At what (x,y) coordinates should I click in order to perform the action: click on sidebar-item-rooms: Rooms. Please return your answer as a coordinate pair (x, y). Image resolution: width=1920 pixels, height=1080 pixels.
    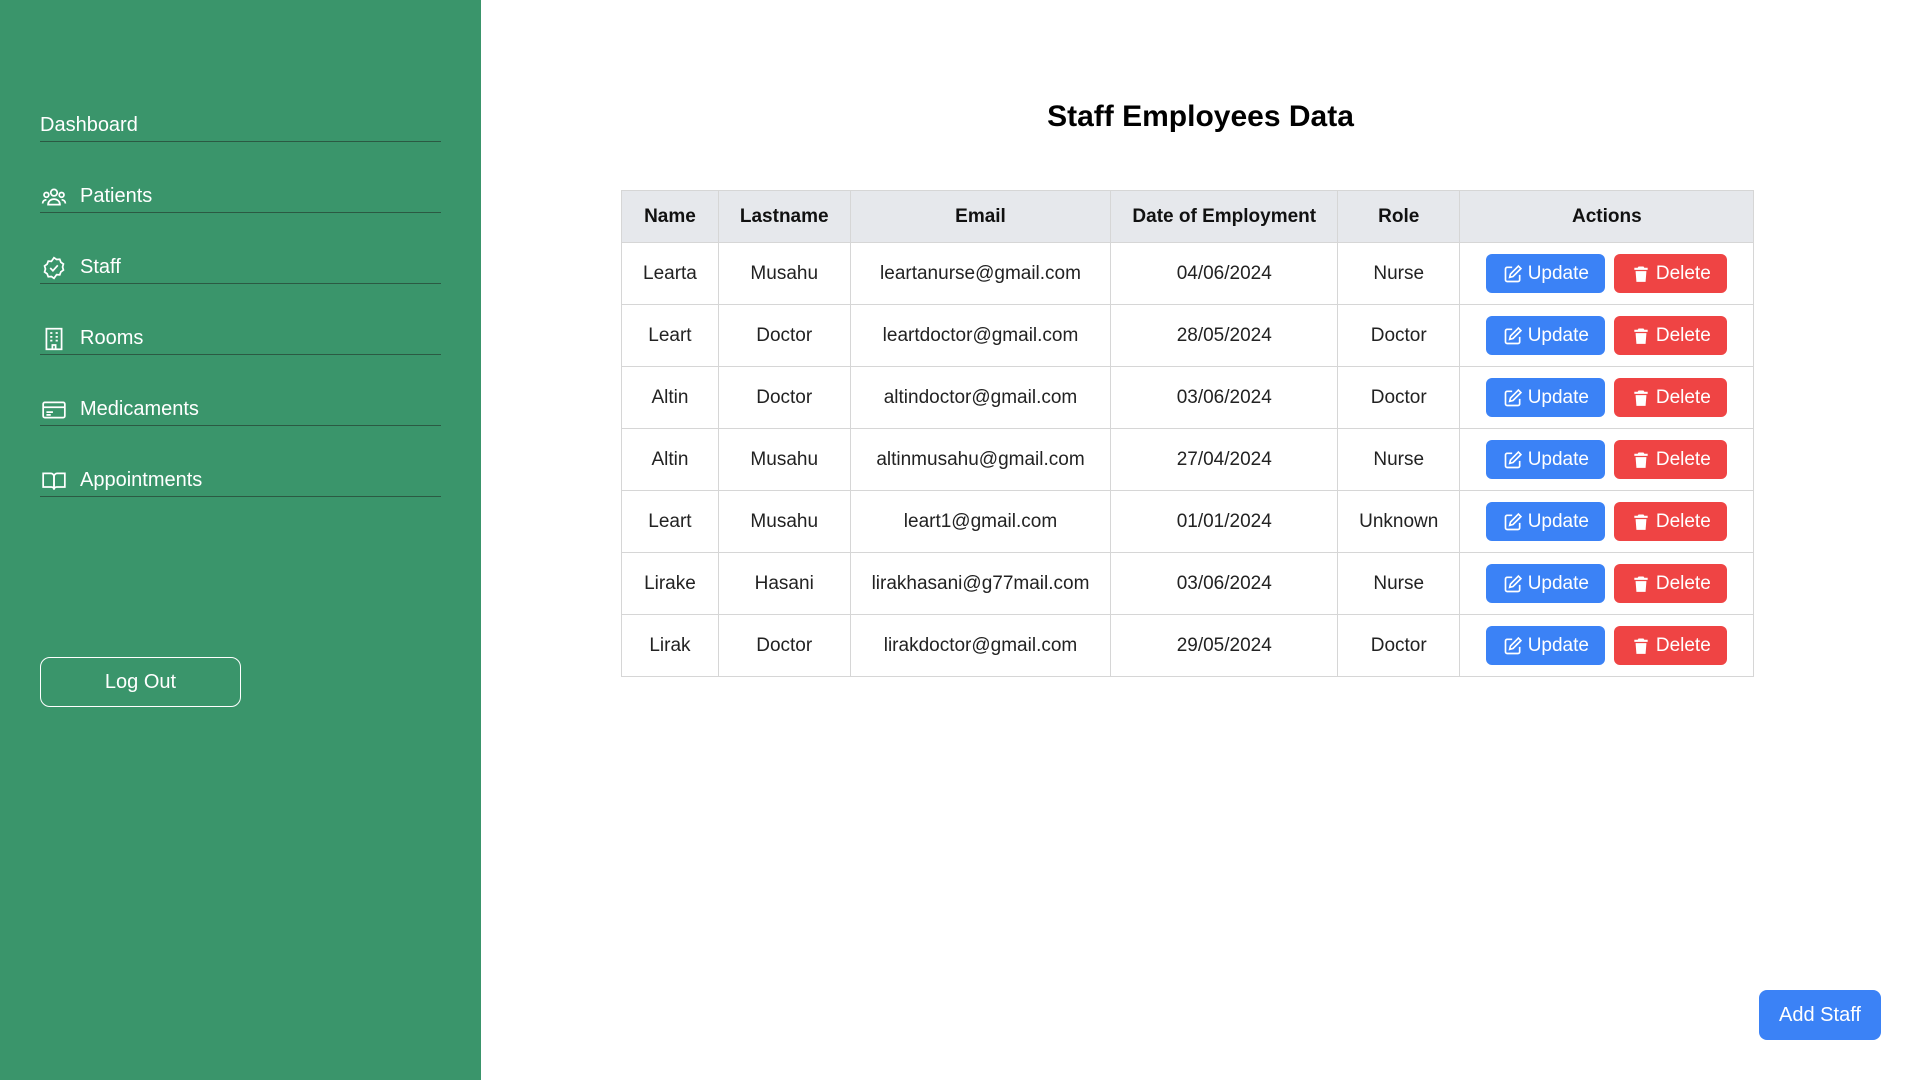
    Looking at the image, I should click on (240, 339).